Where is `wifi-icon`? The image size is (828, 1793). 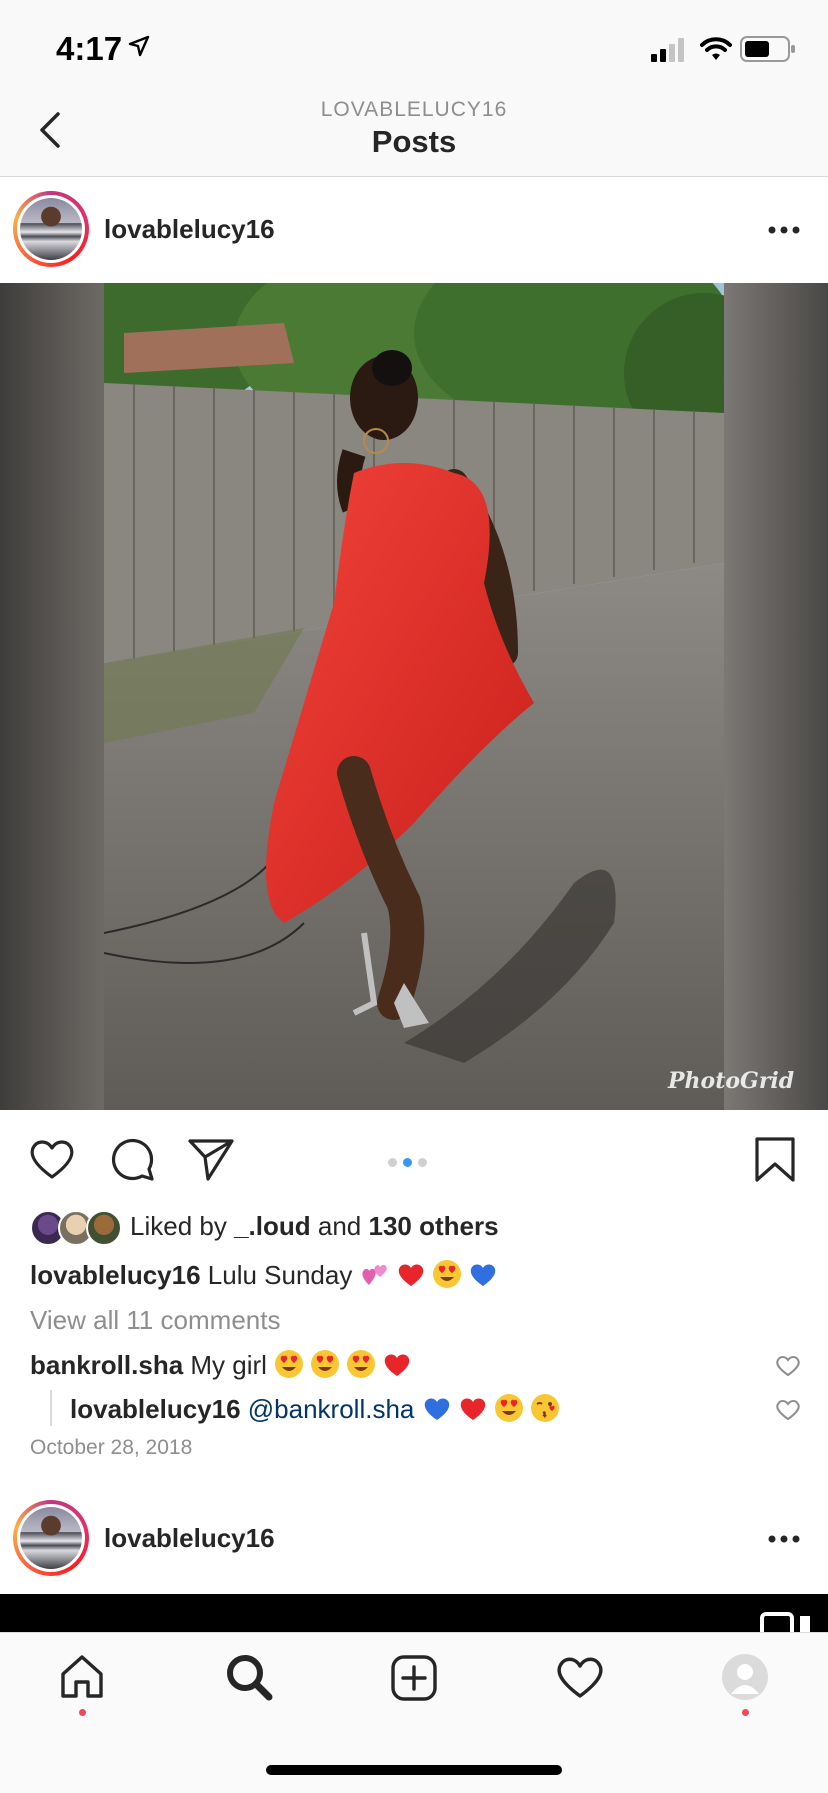
wifi-icon is located at coordinates (716, 48).